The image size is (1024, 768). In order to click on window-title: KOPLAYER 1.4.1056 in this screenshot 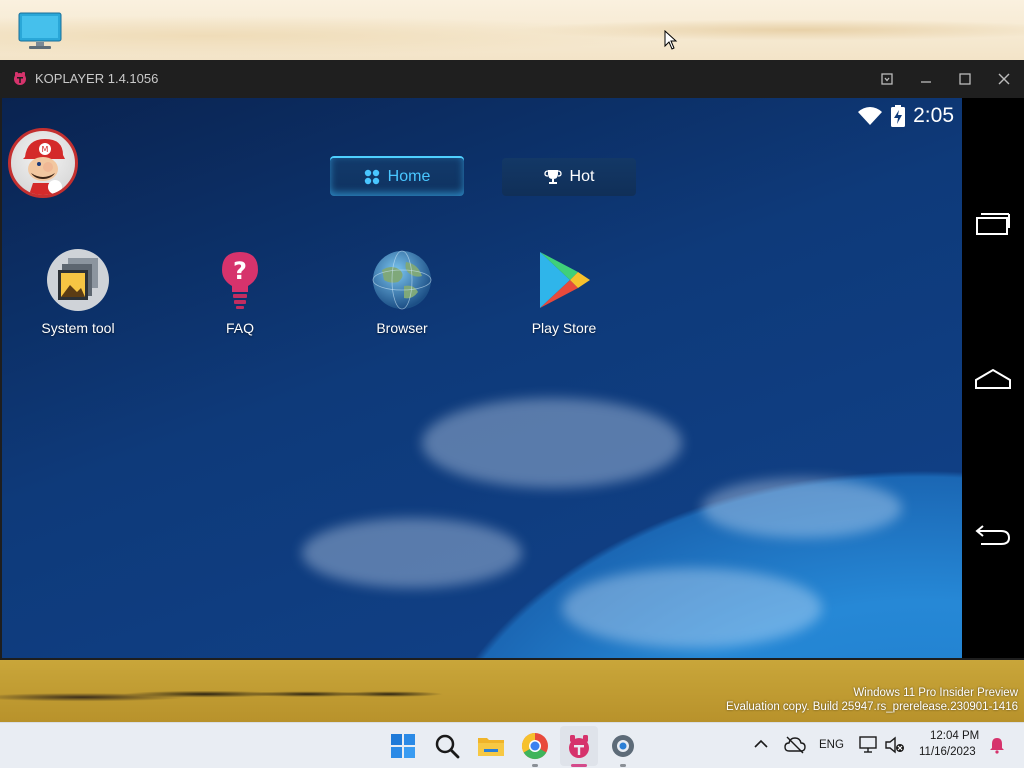, I will do `click(97, 78)`.